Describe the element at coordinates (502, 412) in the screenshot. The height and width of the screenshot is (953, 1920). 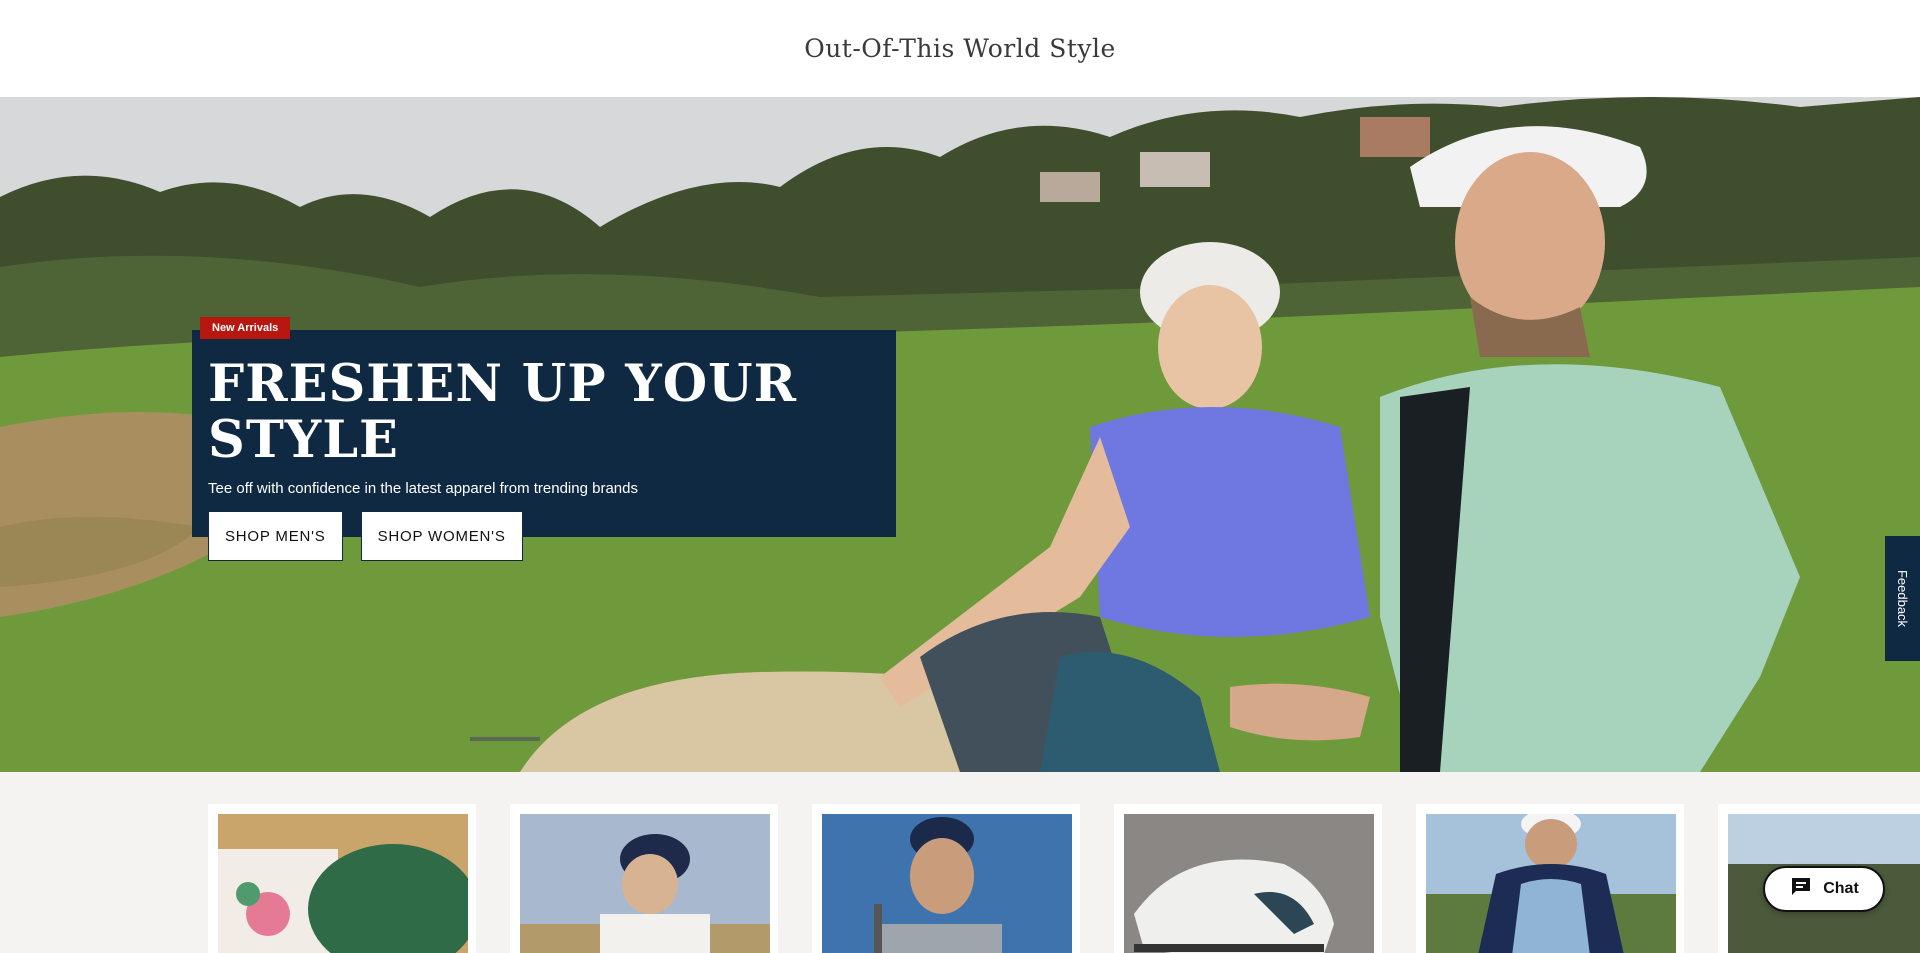
I see `hero-title: FRESHEN UP YOUR STYLE` at that location.